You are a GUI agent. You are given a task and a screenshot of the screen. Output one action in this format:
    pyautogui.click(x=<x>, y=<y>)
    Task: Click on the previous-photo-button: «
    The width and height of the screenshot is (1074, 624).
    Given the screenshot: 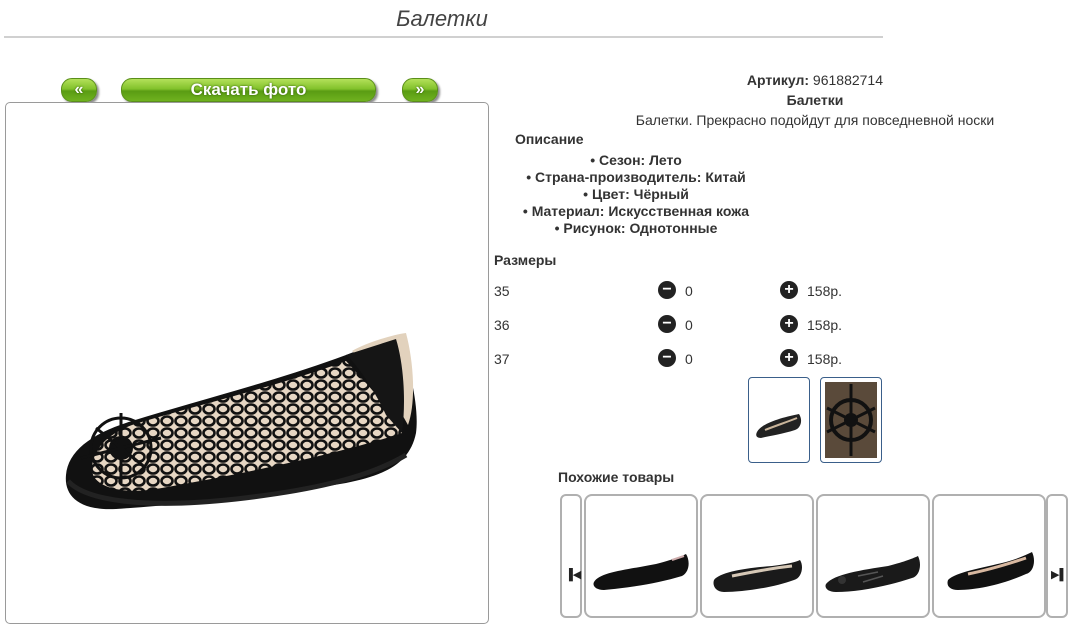 What is the action you would take?
    pyautogui.click(x=79, y=90)
    